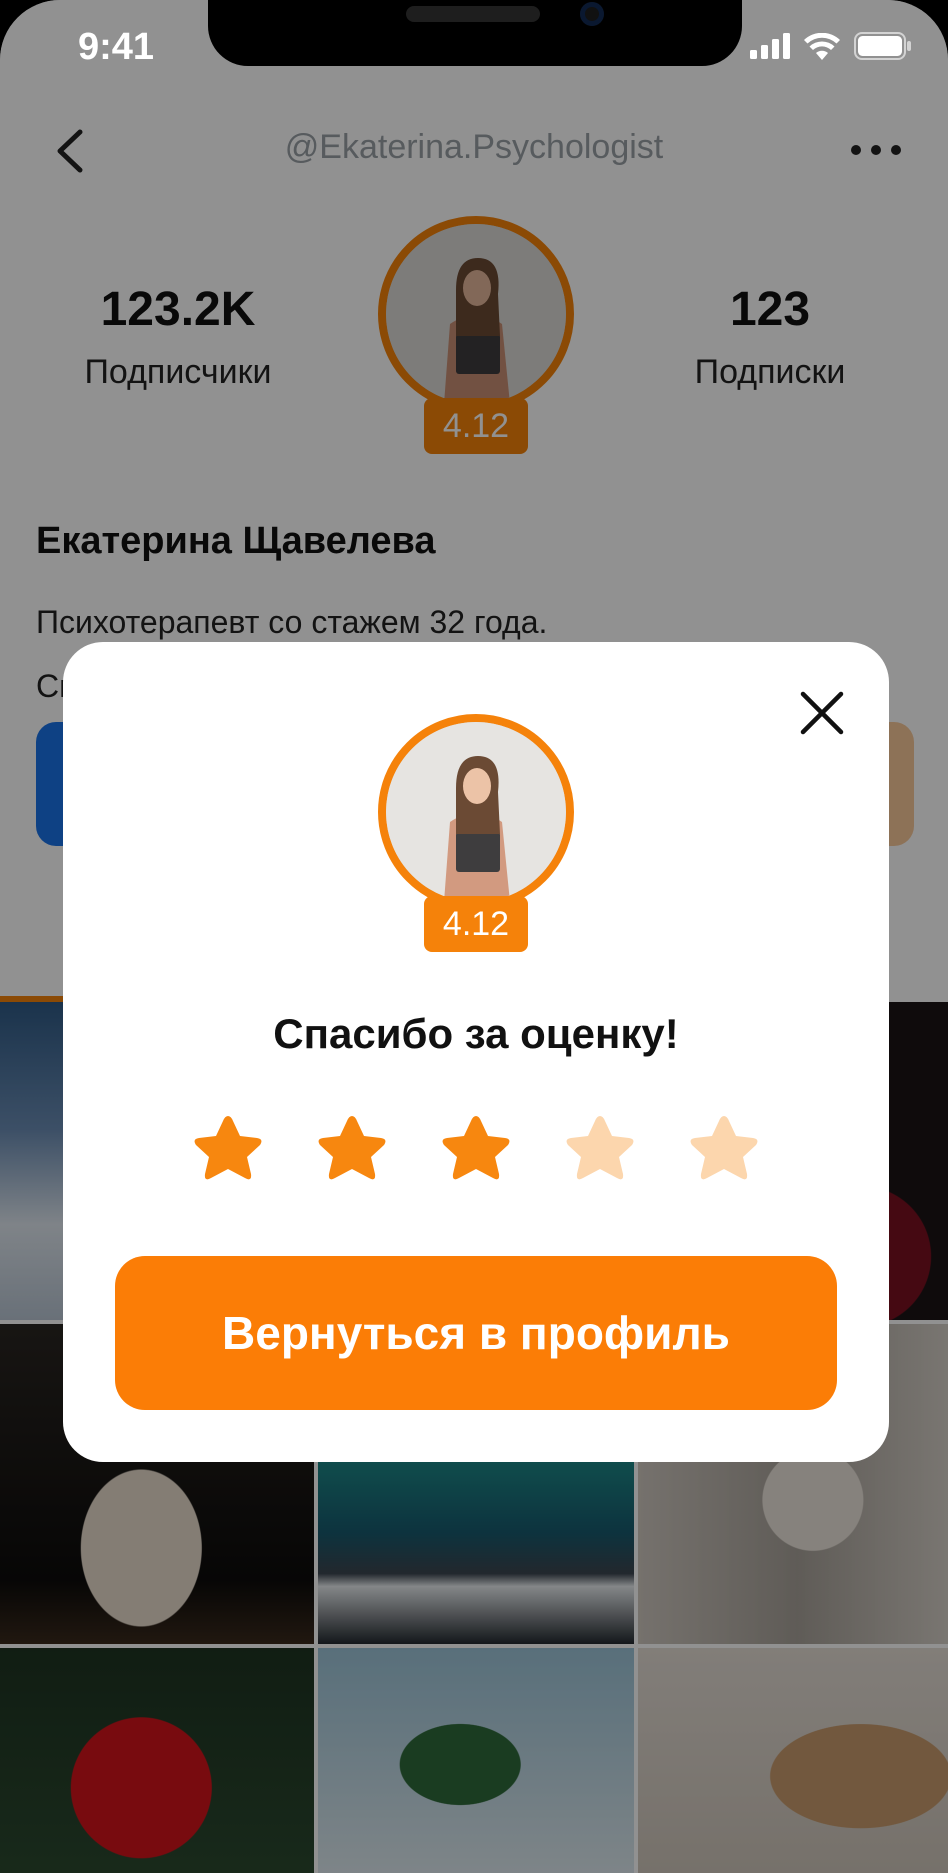 Image resolution: width=948 pixels, height=1873 pixels. What do you see at coordinates (822, 46) in the screenshot?
I see `wifi-icon` at bounding box center [822, 46].